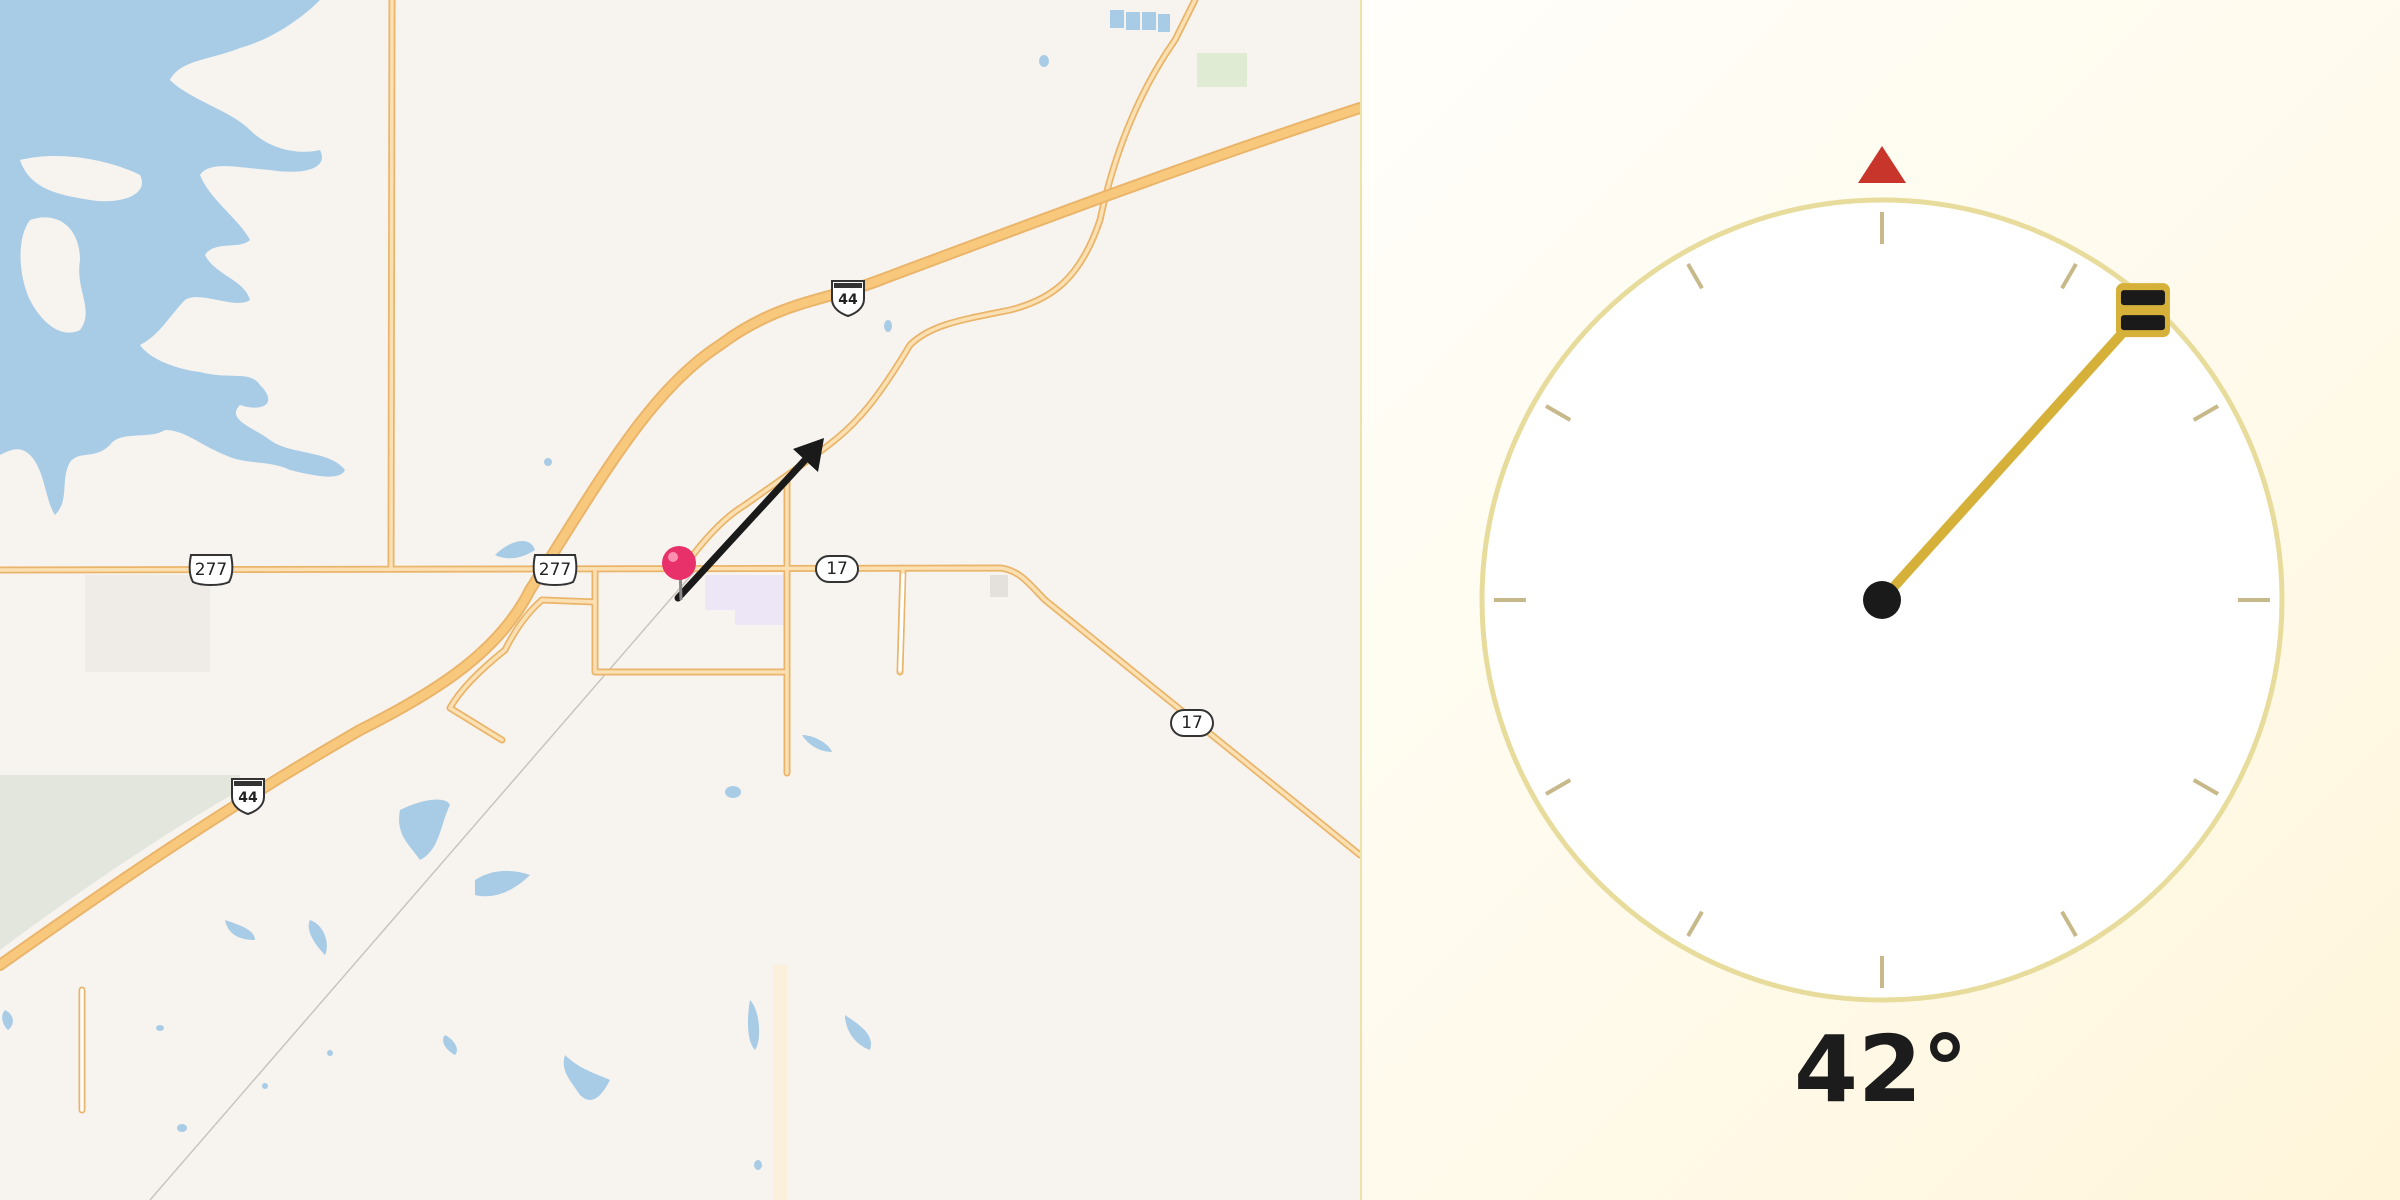  What do you see at coordinates (745, 600) in the screenshot?
I see `purple-area` at bounding box center [745, 600].